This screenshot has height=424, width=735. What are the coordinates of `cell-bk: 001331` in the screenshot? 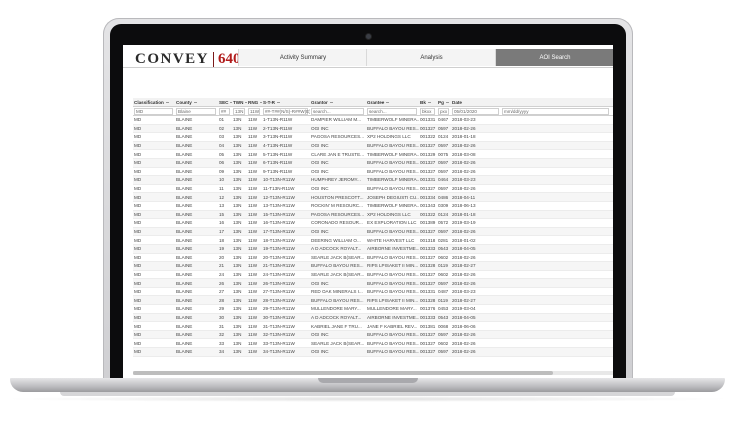 It's located at (428, 120).